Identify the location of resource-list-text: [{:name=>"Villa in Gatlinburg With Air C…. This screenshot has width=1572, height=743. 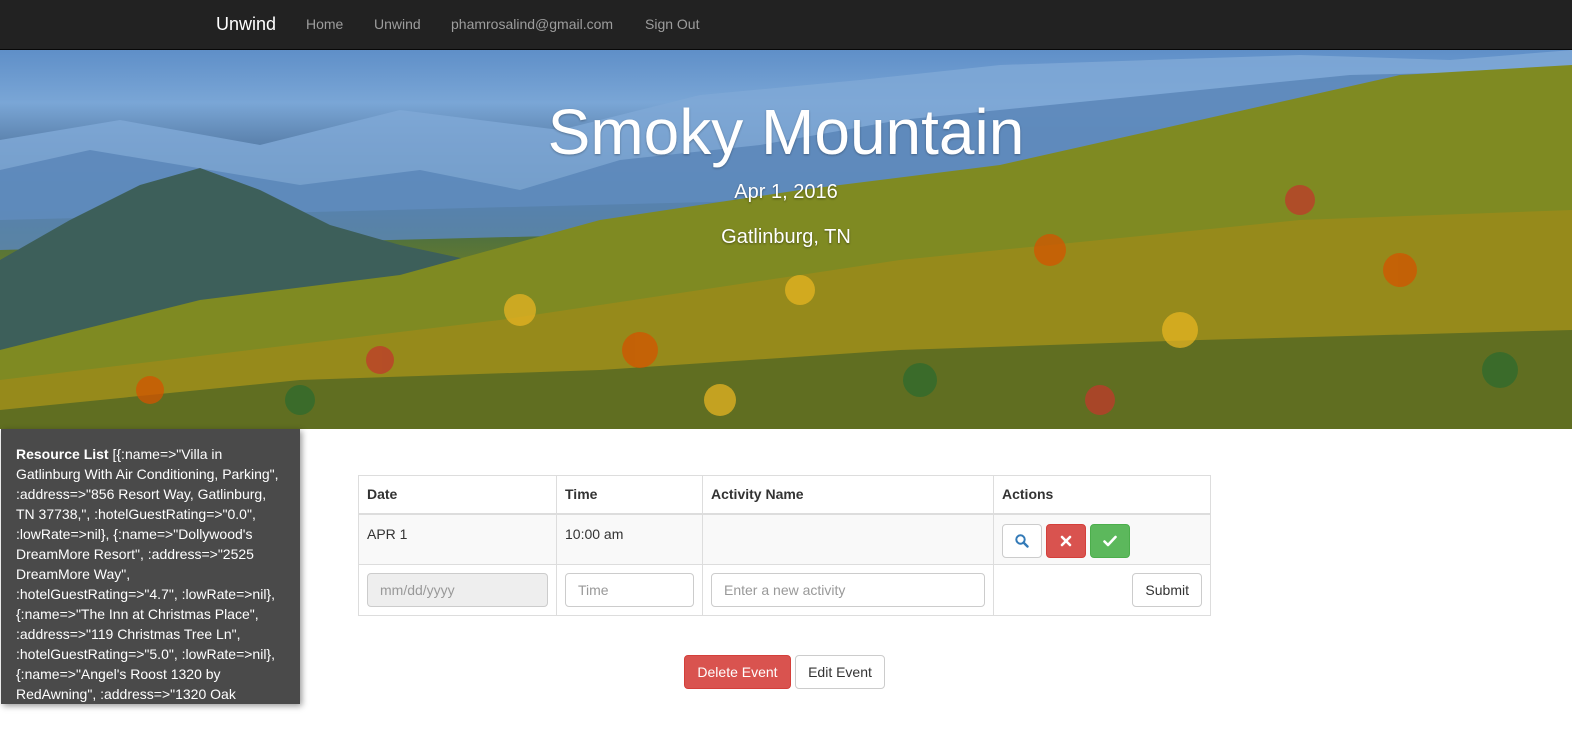
(147, 574).